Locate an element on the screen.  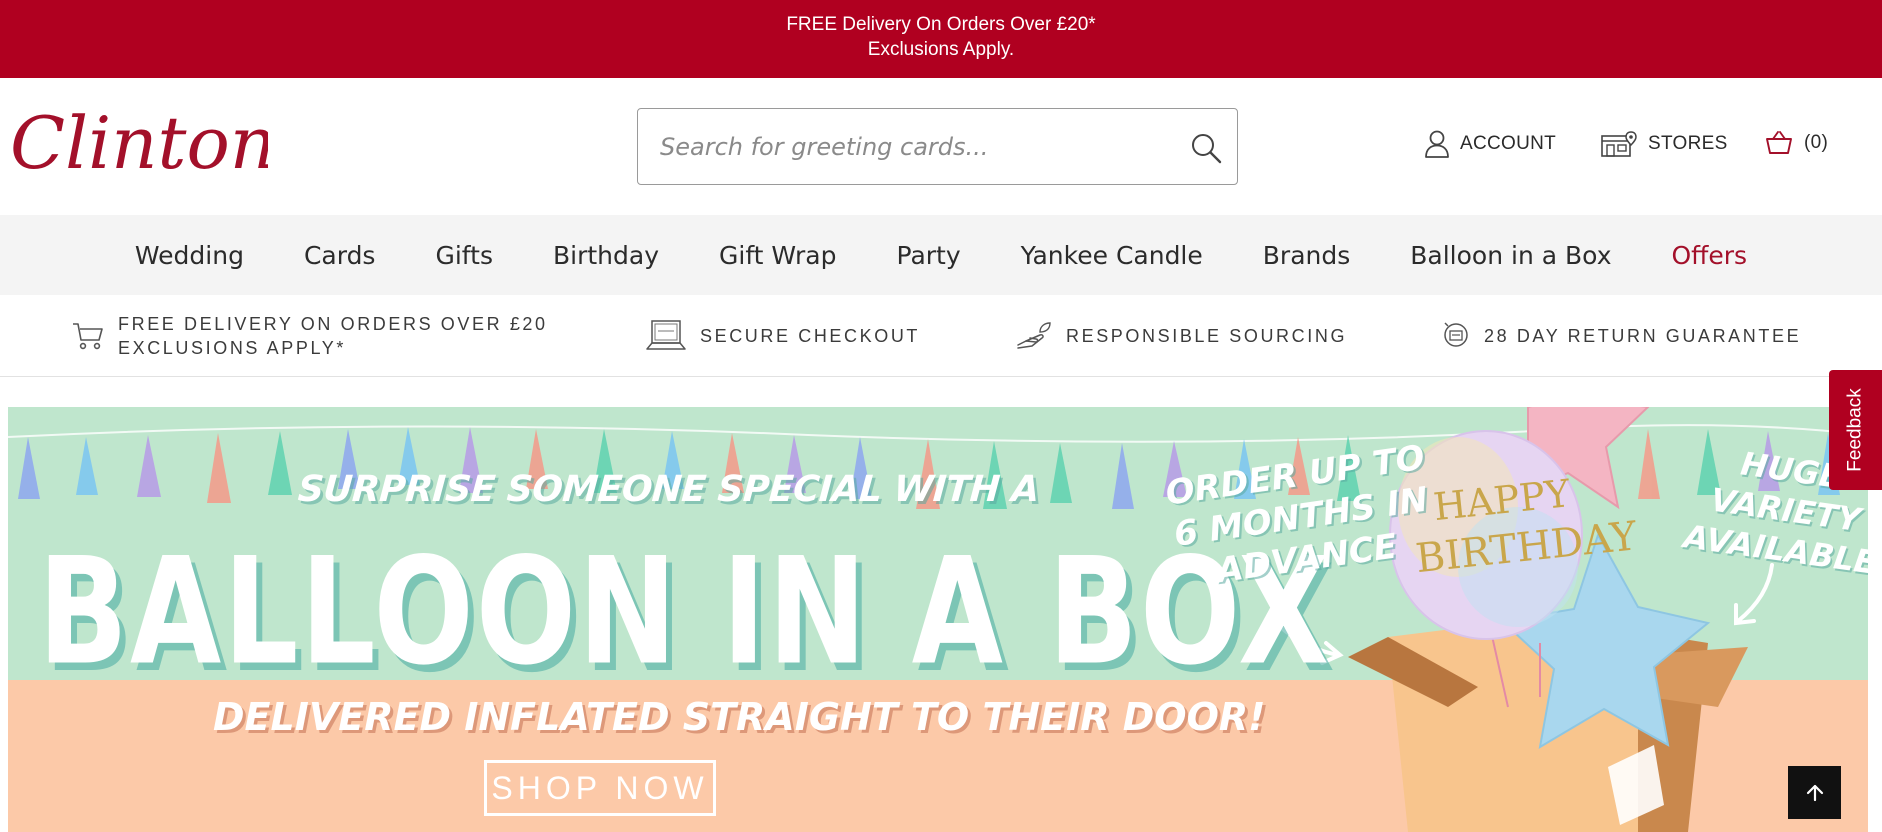
search-box is located at coordinates (937, 146).